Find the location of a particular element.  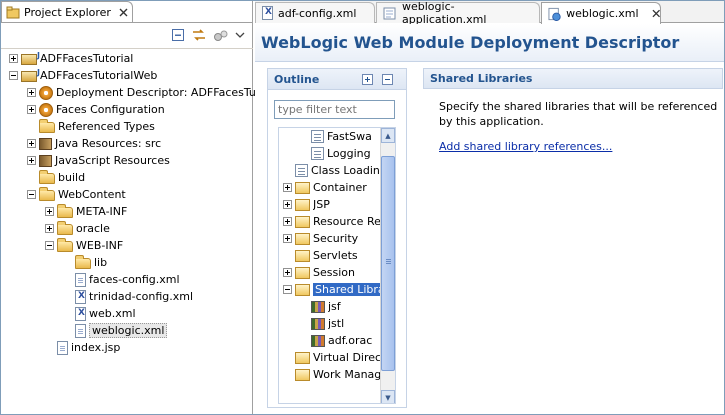

tree-item: faces-config.xml is located at coordinates (127, 279).